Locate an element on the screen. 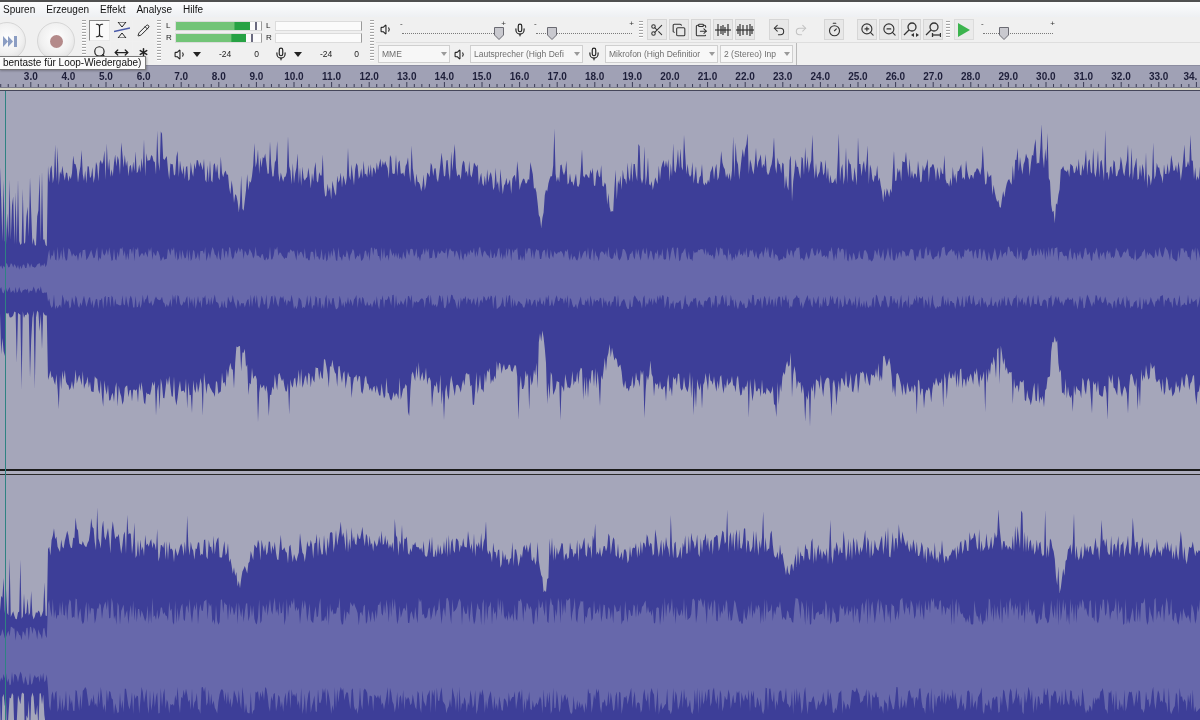  scissors-icon is located at coordinates (657, 29).